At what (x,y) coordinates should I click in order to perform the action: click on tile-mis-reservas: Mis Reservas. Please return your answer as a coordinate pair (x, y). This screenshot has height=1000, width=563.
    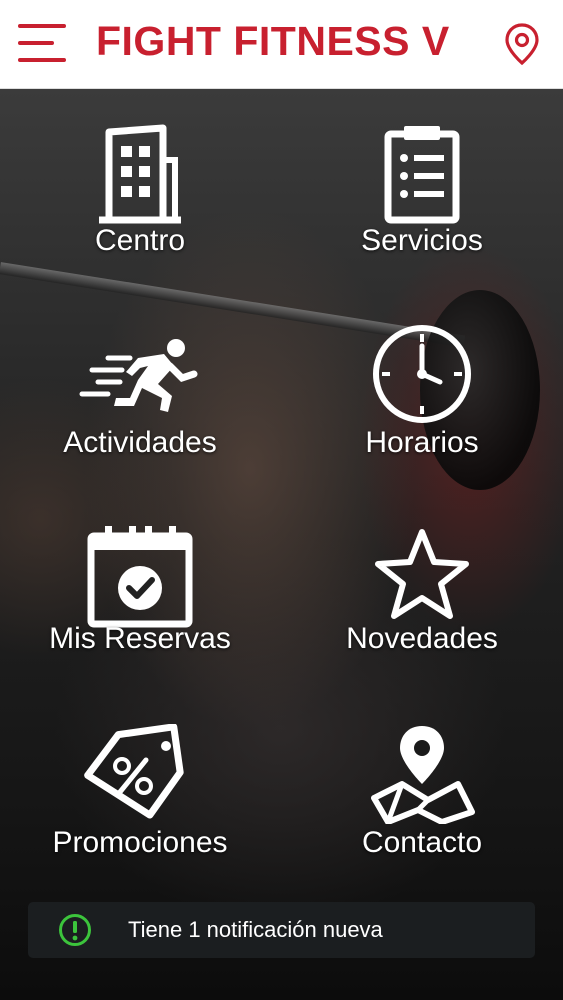
    Looking at the image, I should click on (140, 597).